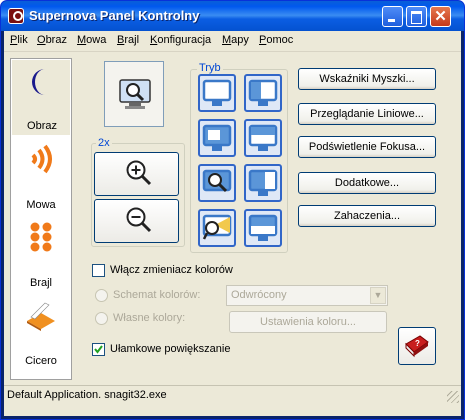 This screenshot has width=465, height=420. What do you see at coordinates (307, 295) in the screenshot?
I see `color-scheme-select: Odwrócony ▼` at bounding box center [307, 295].